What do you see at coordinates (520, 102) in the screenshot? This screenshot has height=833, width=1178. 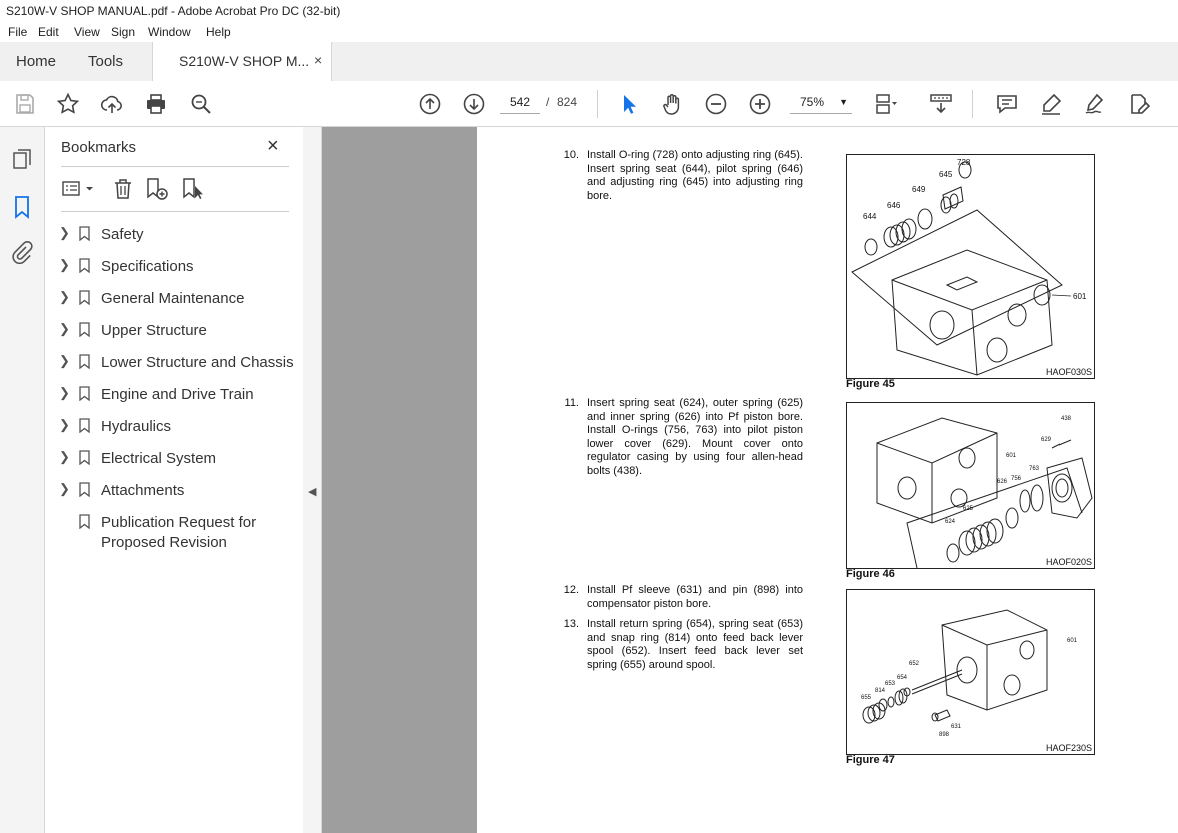 I see `page-number-input: 542` at bounding box center [520, 102].